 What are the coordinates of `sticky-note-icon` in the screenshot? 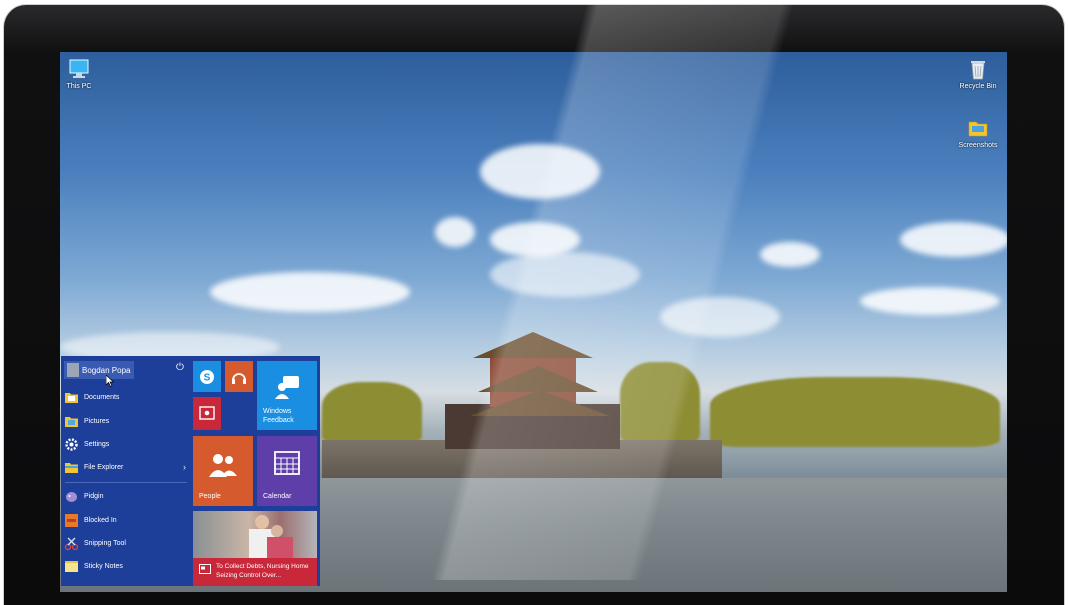 It's located at (71, 566).